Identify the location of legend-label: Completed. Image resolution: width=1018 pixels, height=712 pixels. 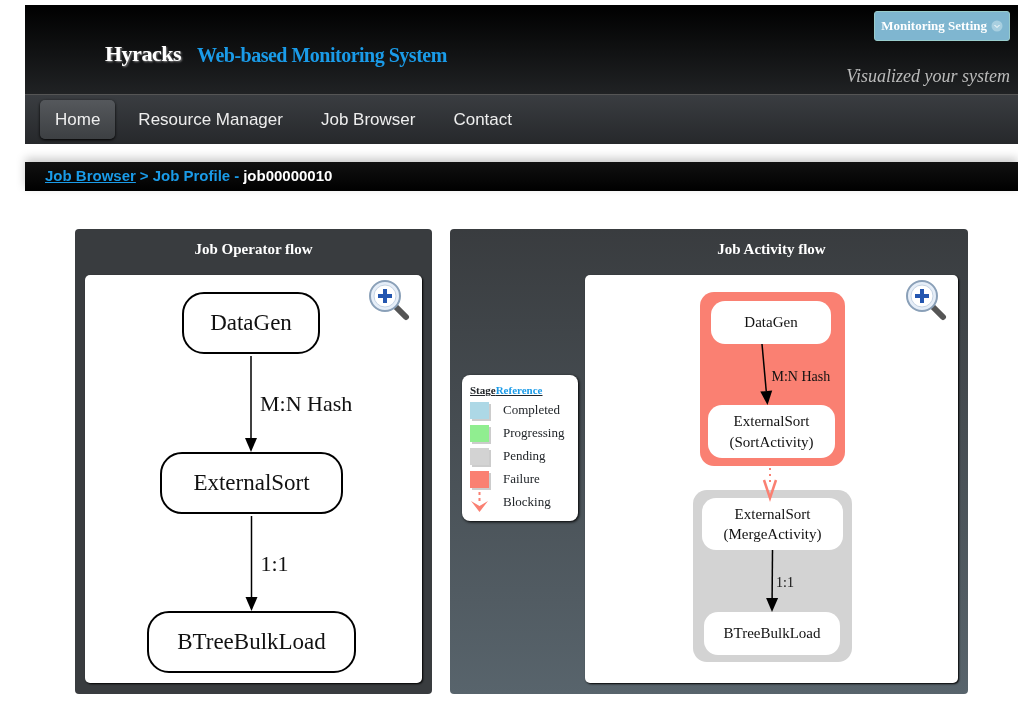
(532, 410).